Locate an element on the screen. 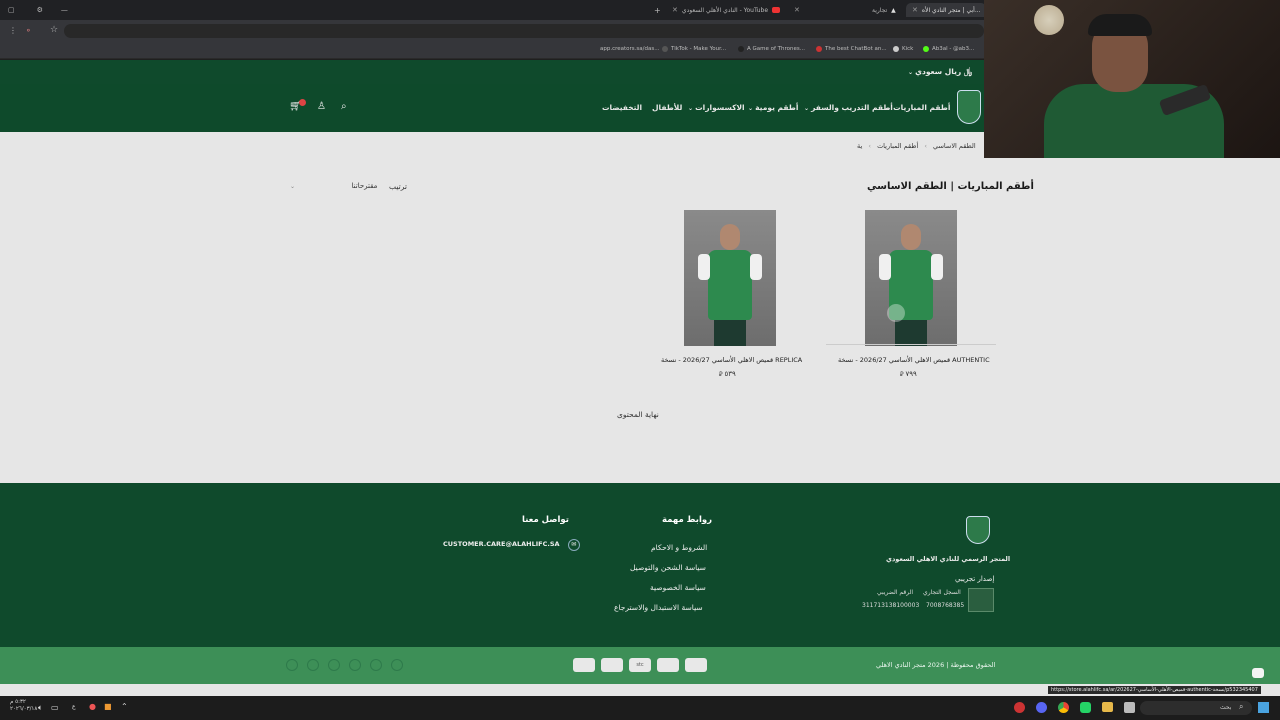 The height and width of the screenshot is (720, 1280). image-divider is located at coordinates (911, 344).